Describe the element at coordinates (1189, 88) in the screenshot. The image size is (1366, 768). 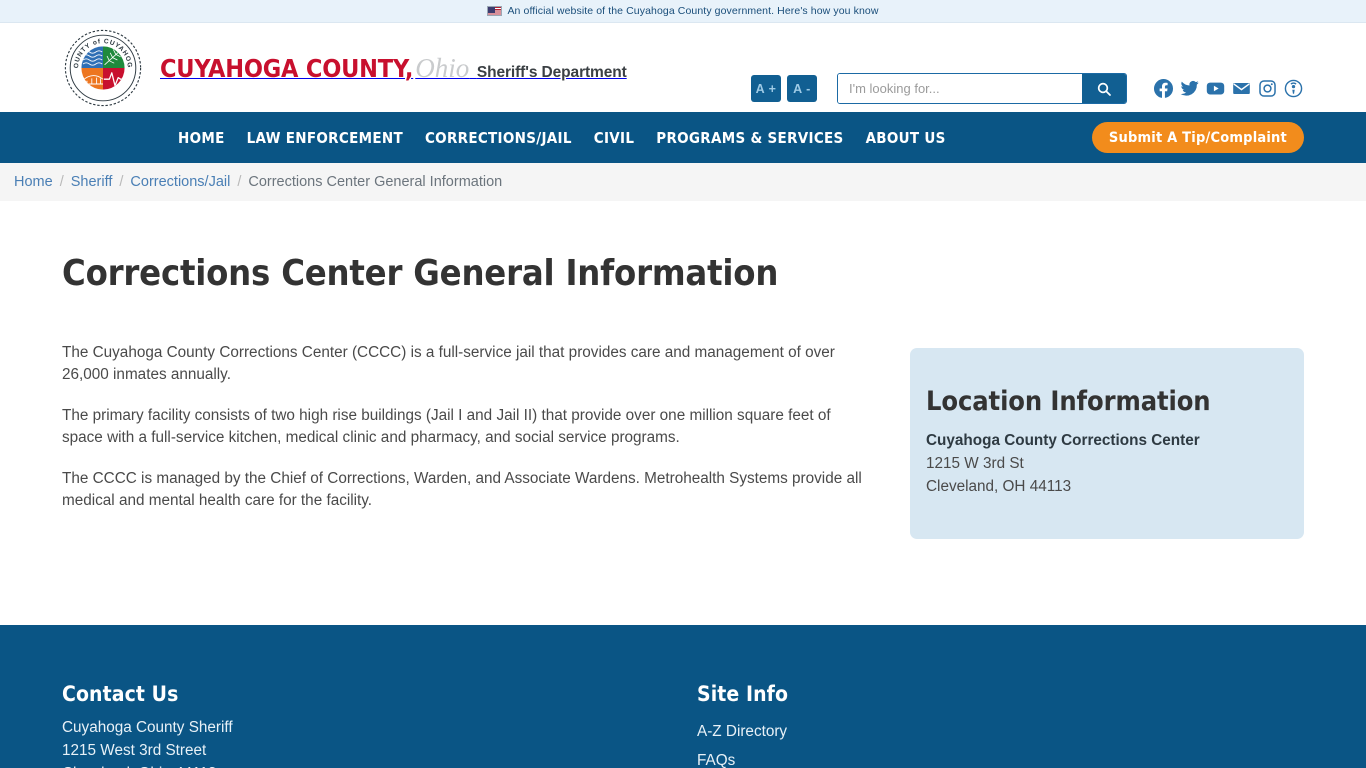
I see `twitter-icon` at that location.